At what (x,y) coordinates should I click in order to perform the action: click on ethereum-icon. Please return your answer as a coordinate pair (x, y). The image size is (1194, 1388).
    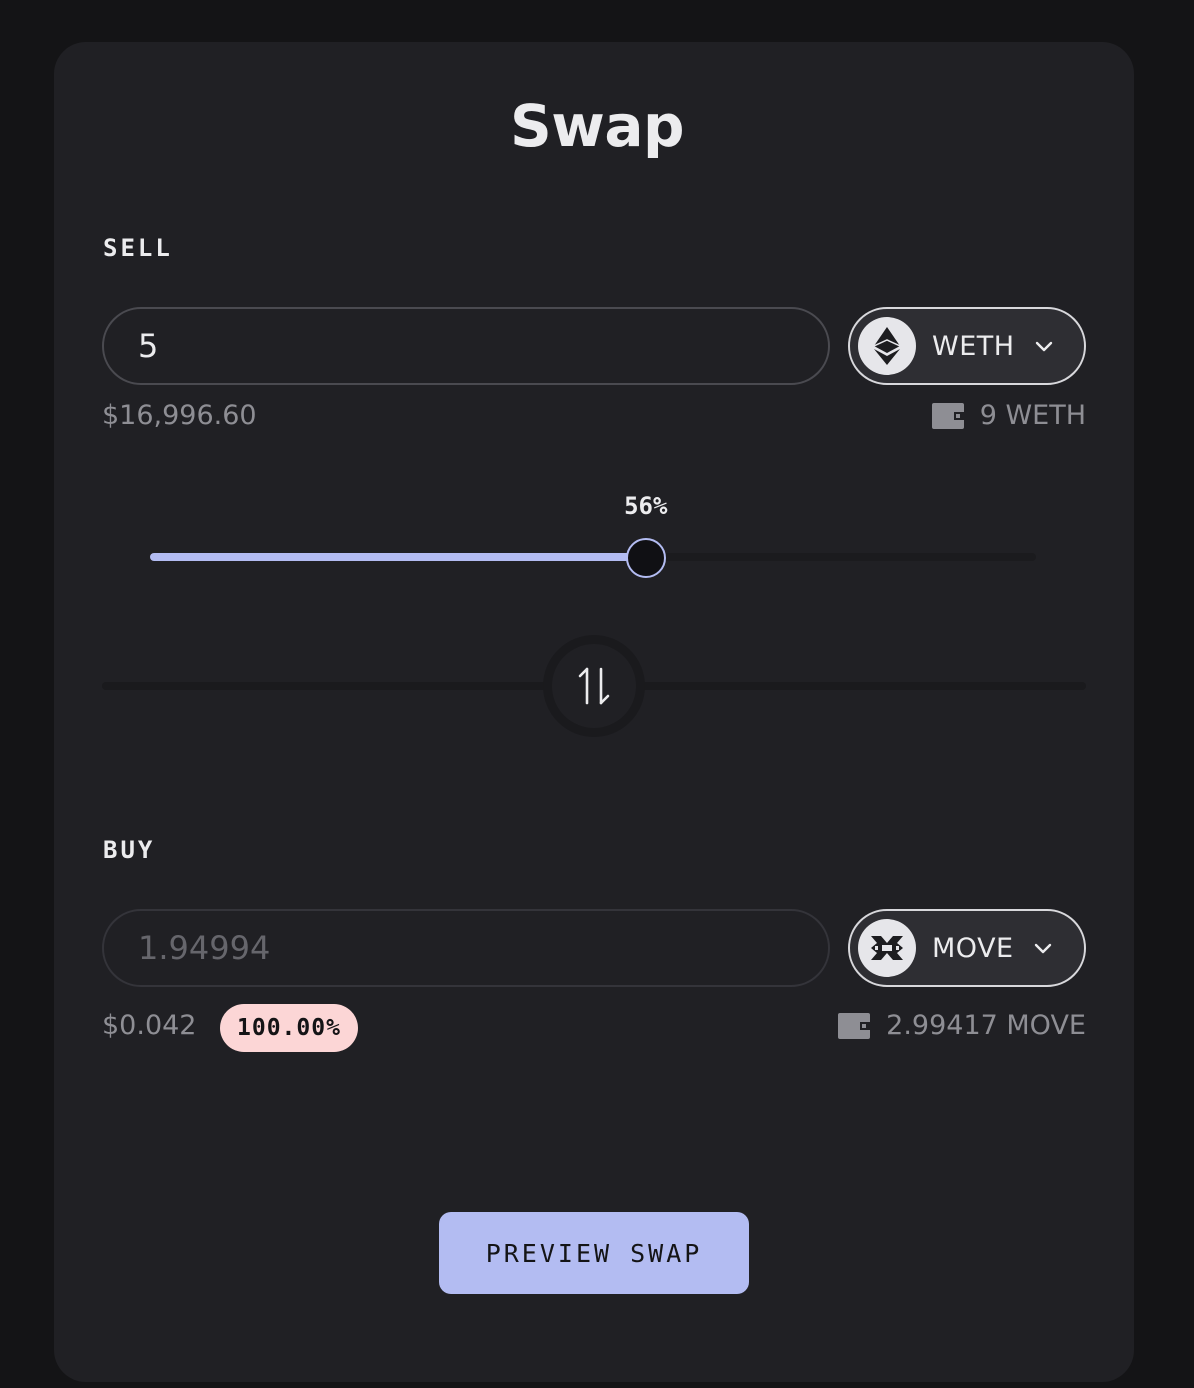
    Looking at the image, I should click on (887, 346).